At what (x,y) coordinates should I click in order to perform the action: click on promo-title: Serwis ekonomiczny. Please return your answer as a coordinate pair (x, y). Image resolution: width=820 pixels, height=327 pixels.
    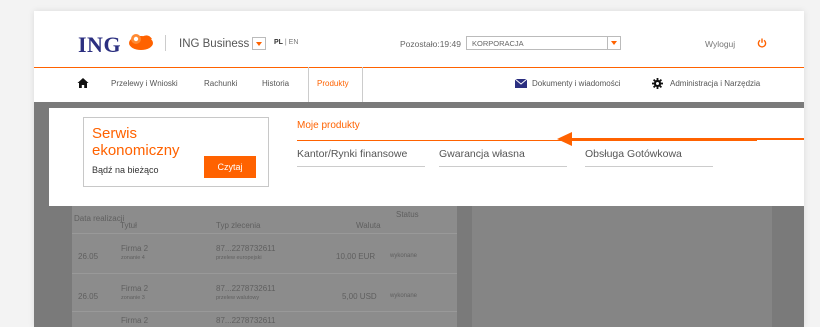
    Looking at the image, I should click on (136, 142).